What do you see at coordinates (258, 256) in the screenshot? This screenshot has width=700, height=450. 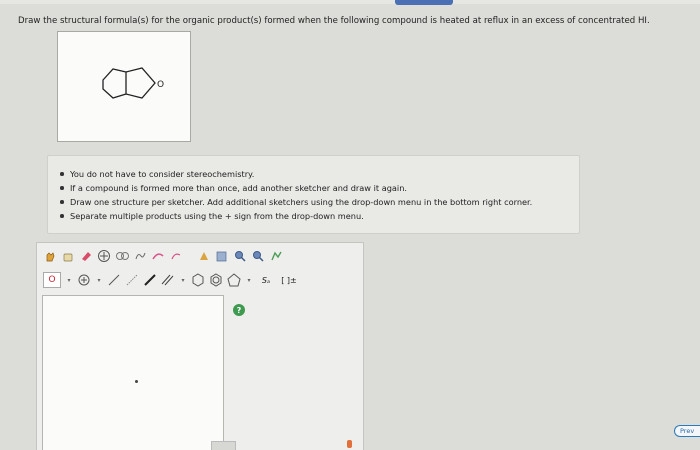 I see `zoom-out-icon` at bounding box center [258, 256].